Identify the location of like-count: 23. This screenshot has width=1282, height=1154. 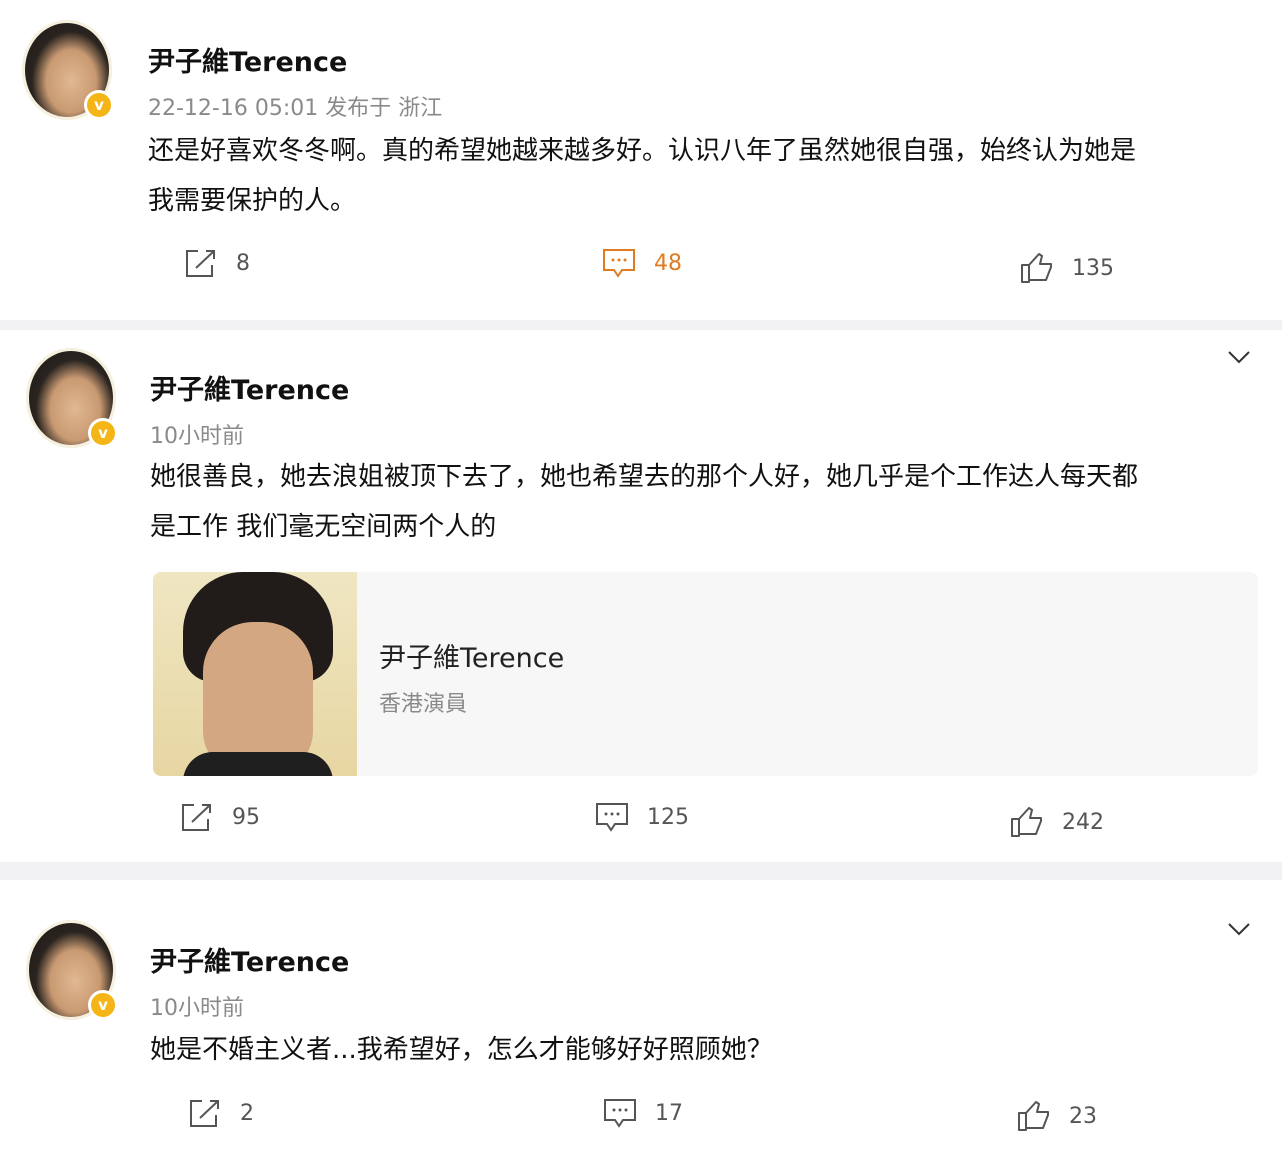
(1083, 1116).